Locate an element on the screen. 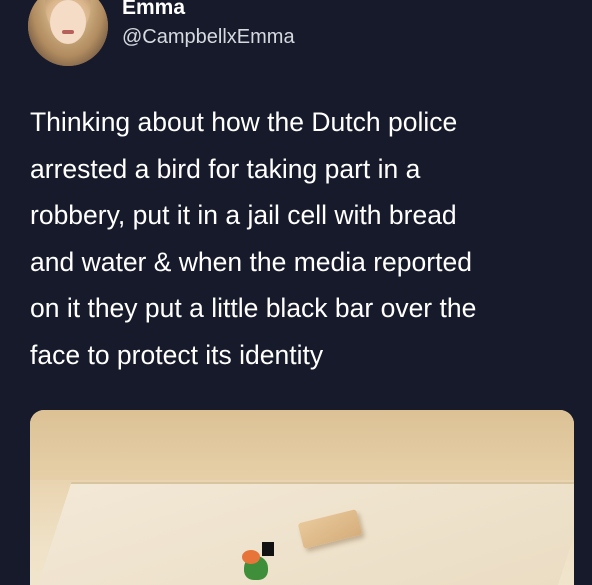  tweet-text-line: Thinking about how the Dutch police is located at coordinates (244, 122).